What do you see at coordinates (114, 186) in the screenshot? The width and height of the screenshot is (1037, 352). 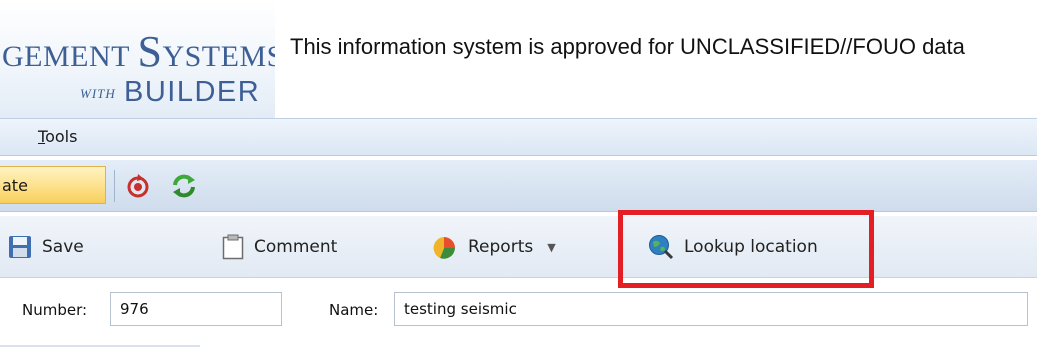 I see `toolbar-separator` at bounding box center [114, 186].